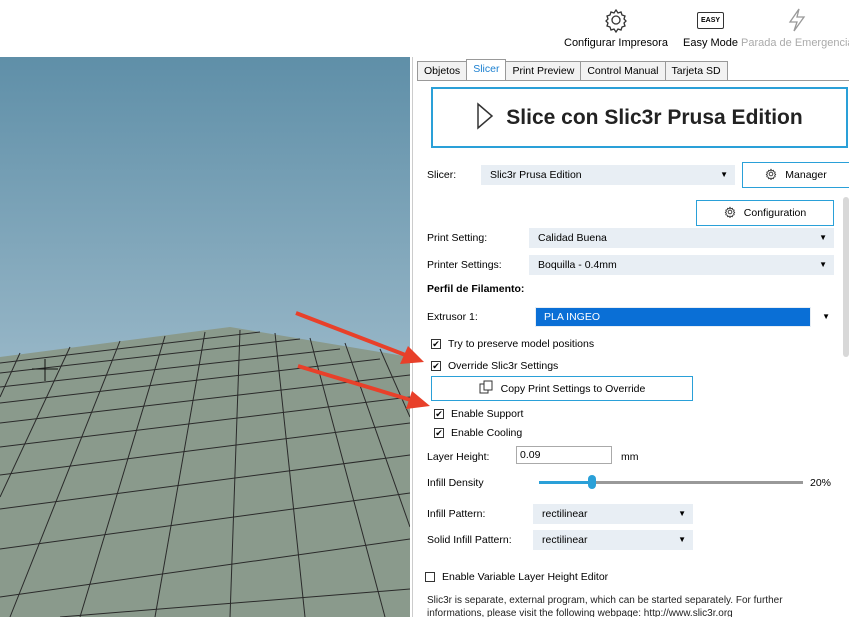 The height and width of the screenshot is (617, 849). I want to click on extruder-label: Extrusor 1:, so click(452, 317).